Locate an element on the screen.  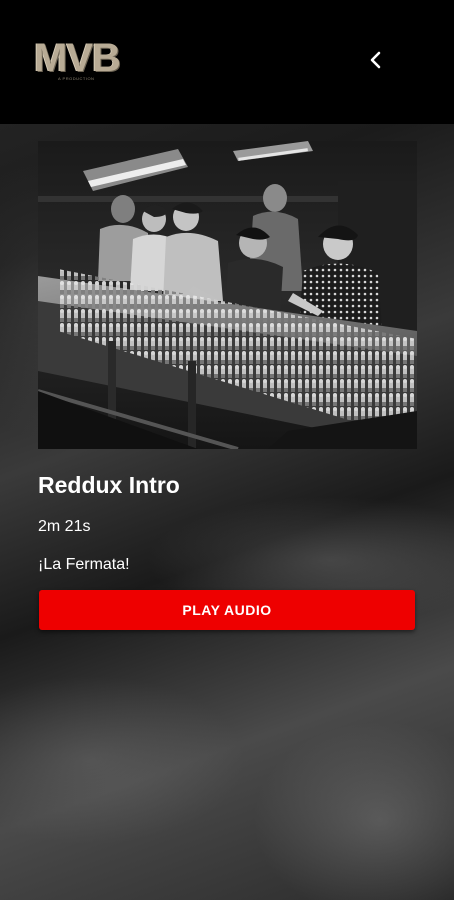
back-button is located at coordinates (376, 60).